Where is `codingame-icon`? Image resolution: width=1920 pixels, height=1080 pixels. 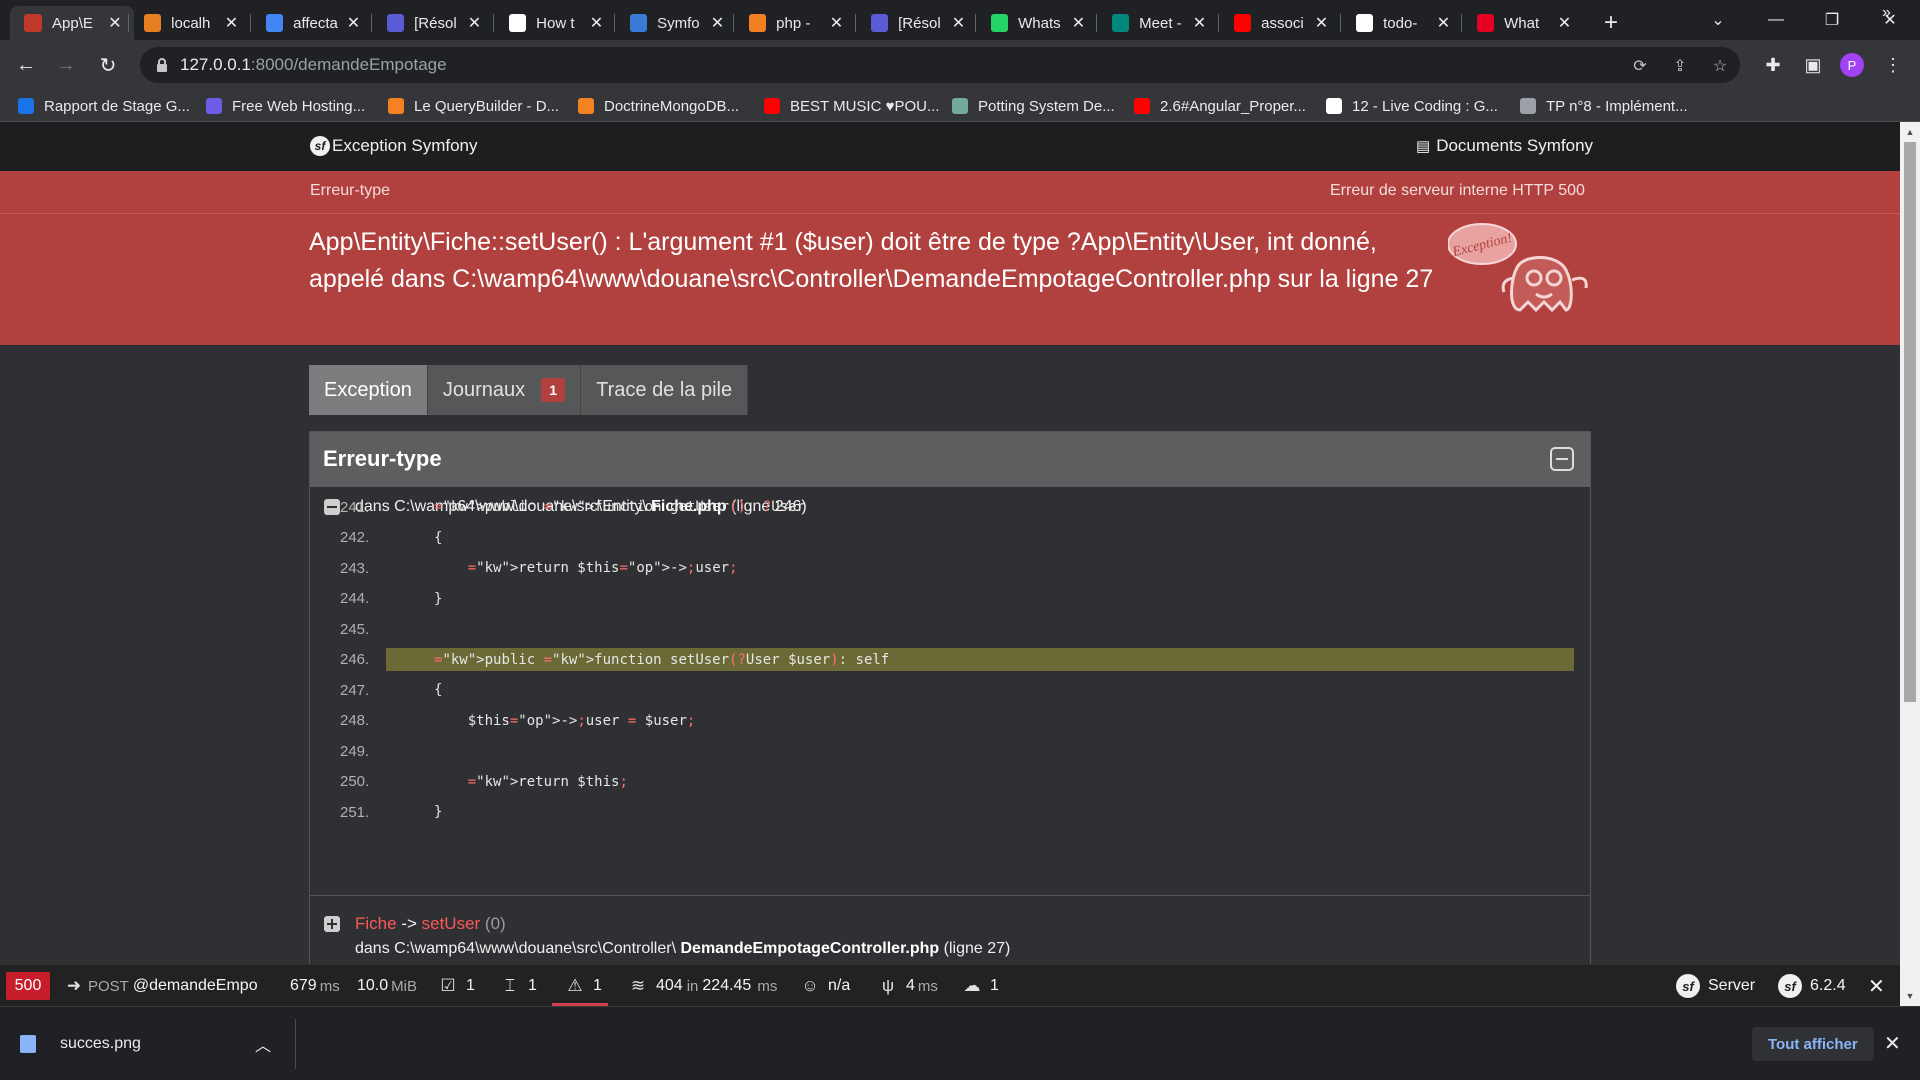 codingame-icon is located at coordinates (1334, 106).